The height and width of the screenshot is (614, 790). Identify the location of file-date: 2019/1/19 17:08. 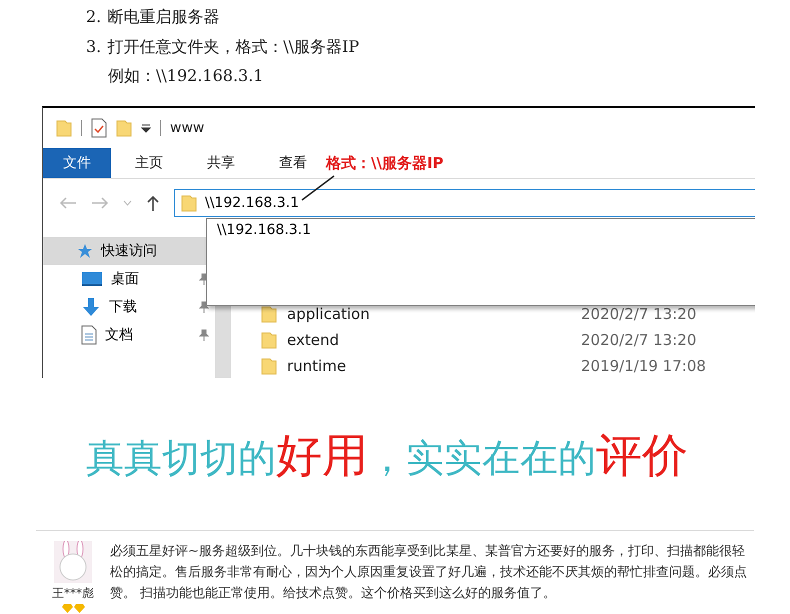
(643, 366).